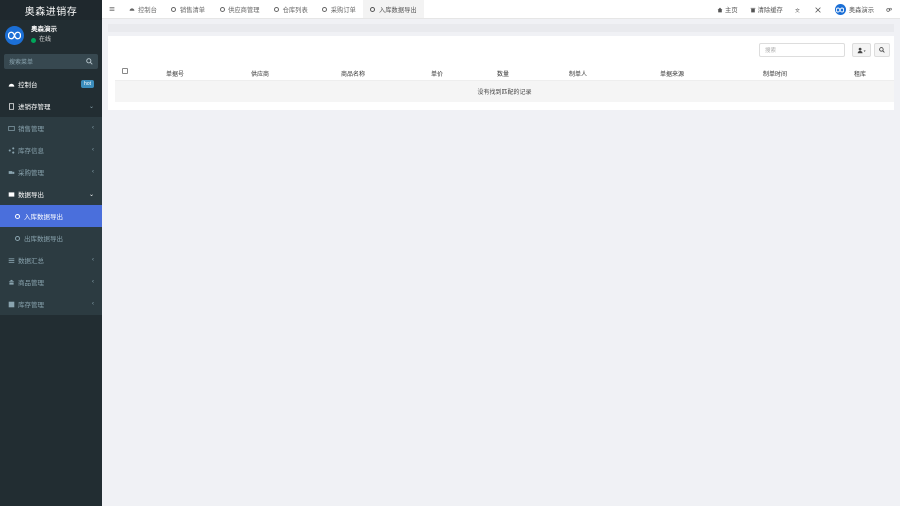 Image resolution: width=900 pixels, height=506 pixels. Describe the element at coordinates (51, 10) in the screenshot. I see `brand-logo-text: 奥森进销存` at that location.